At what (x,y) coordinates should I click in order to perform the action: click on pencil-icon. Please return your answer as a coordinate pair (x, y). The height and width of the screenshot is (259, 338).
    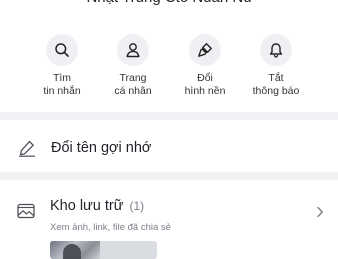
    Looking at the image, I should click on (27, 148).